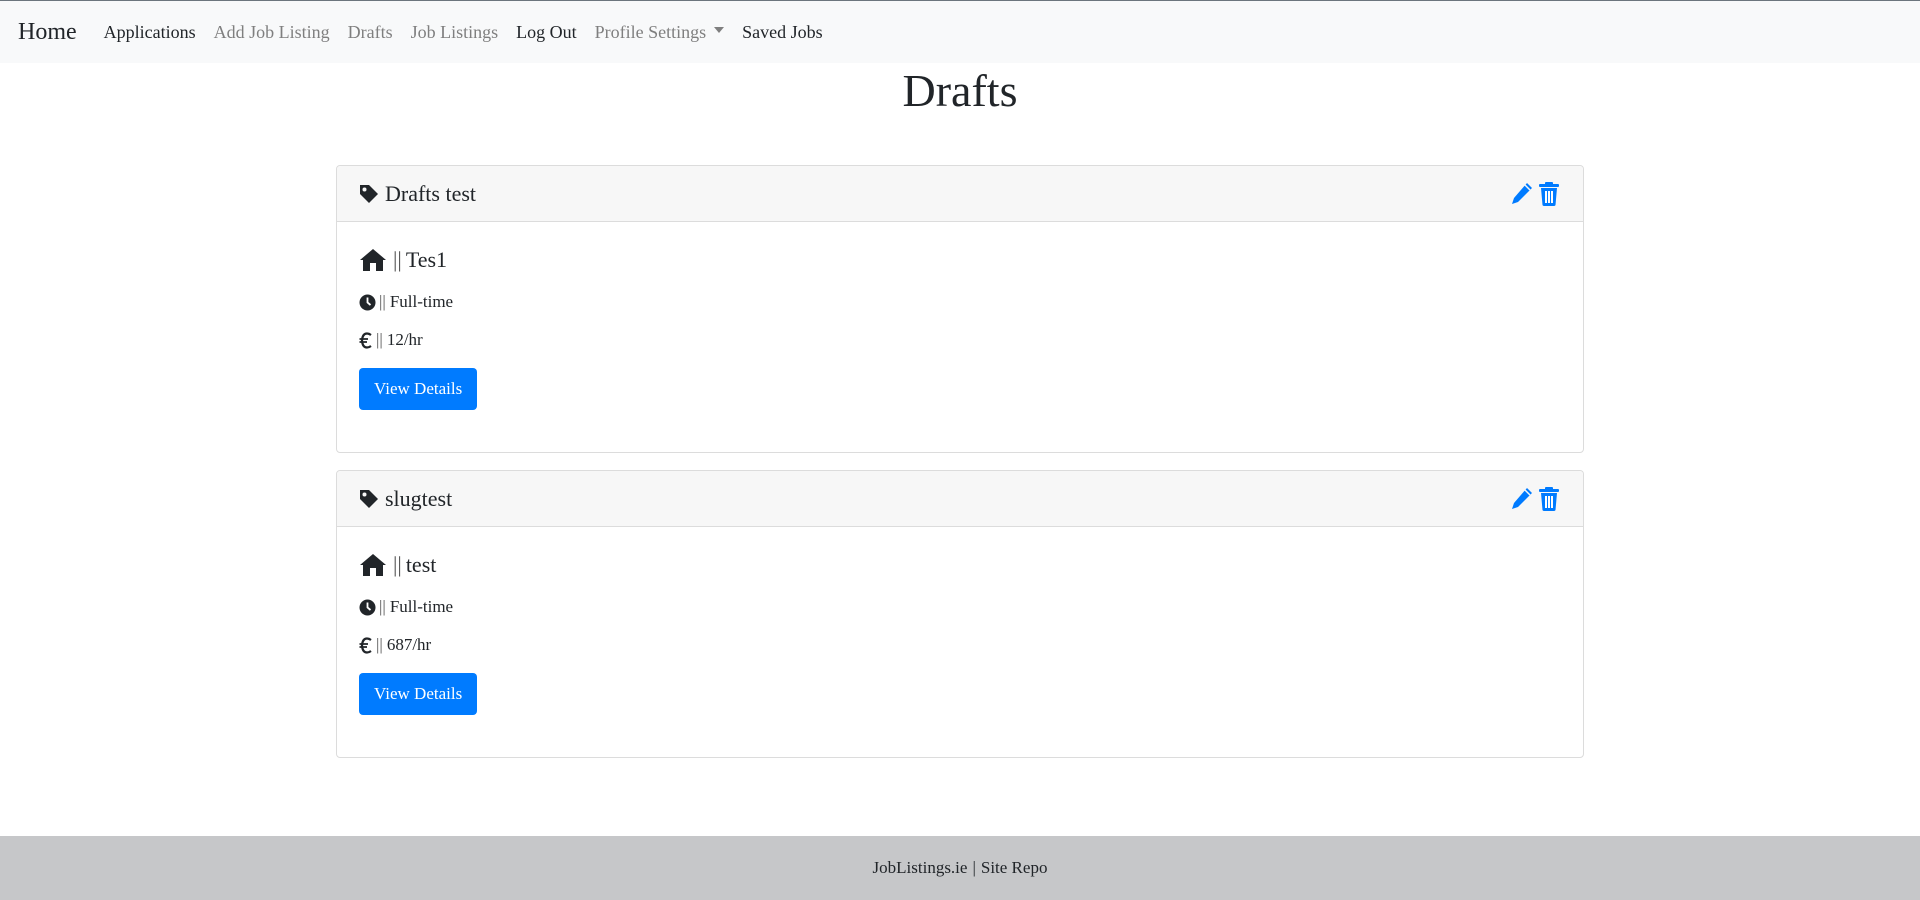 Image resolution: width=1920 pixels, height=900 pixels. What do you see at coordinates (960, 194) in the screenshot?
I see `card-header: Drafts test` at bounding box center [960, 194].